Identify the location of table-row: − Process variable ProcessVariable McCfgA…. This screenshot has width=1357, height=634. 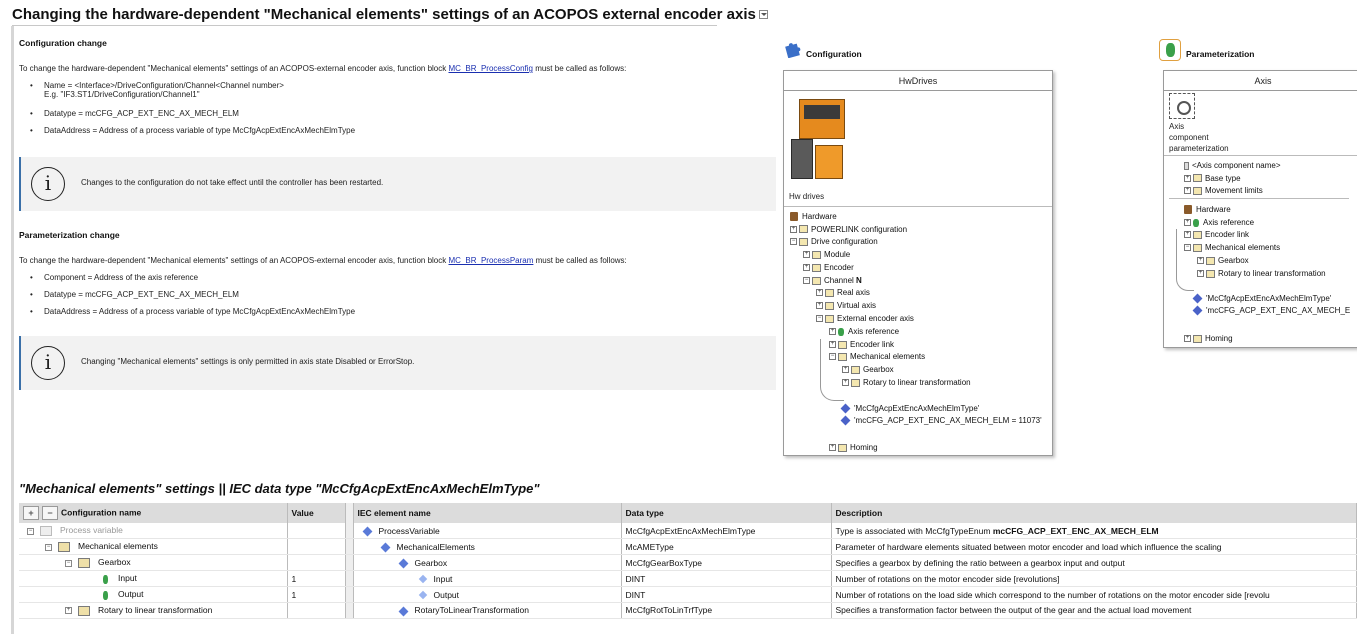
(688, 531).